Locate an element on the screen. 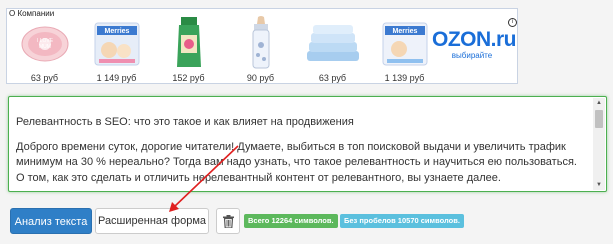 The width and height of the screenshot is (613, 244). no-spaces-chars-badge: Без пробелов 10570 символов. is located at coordinates (402, 221).